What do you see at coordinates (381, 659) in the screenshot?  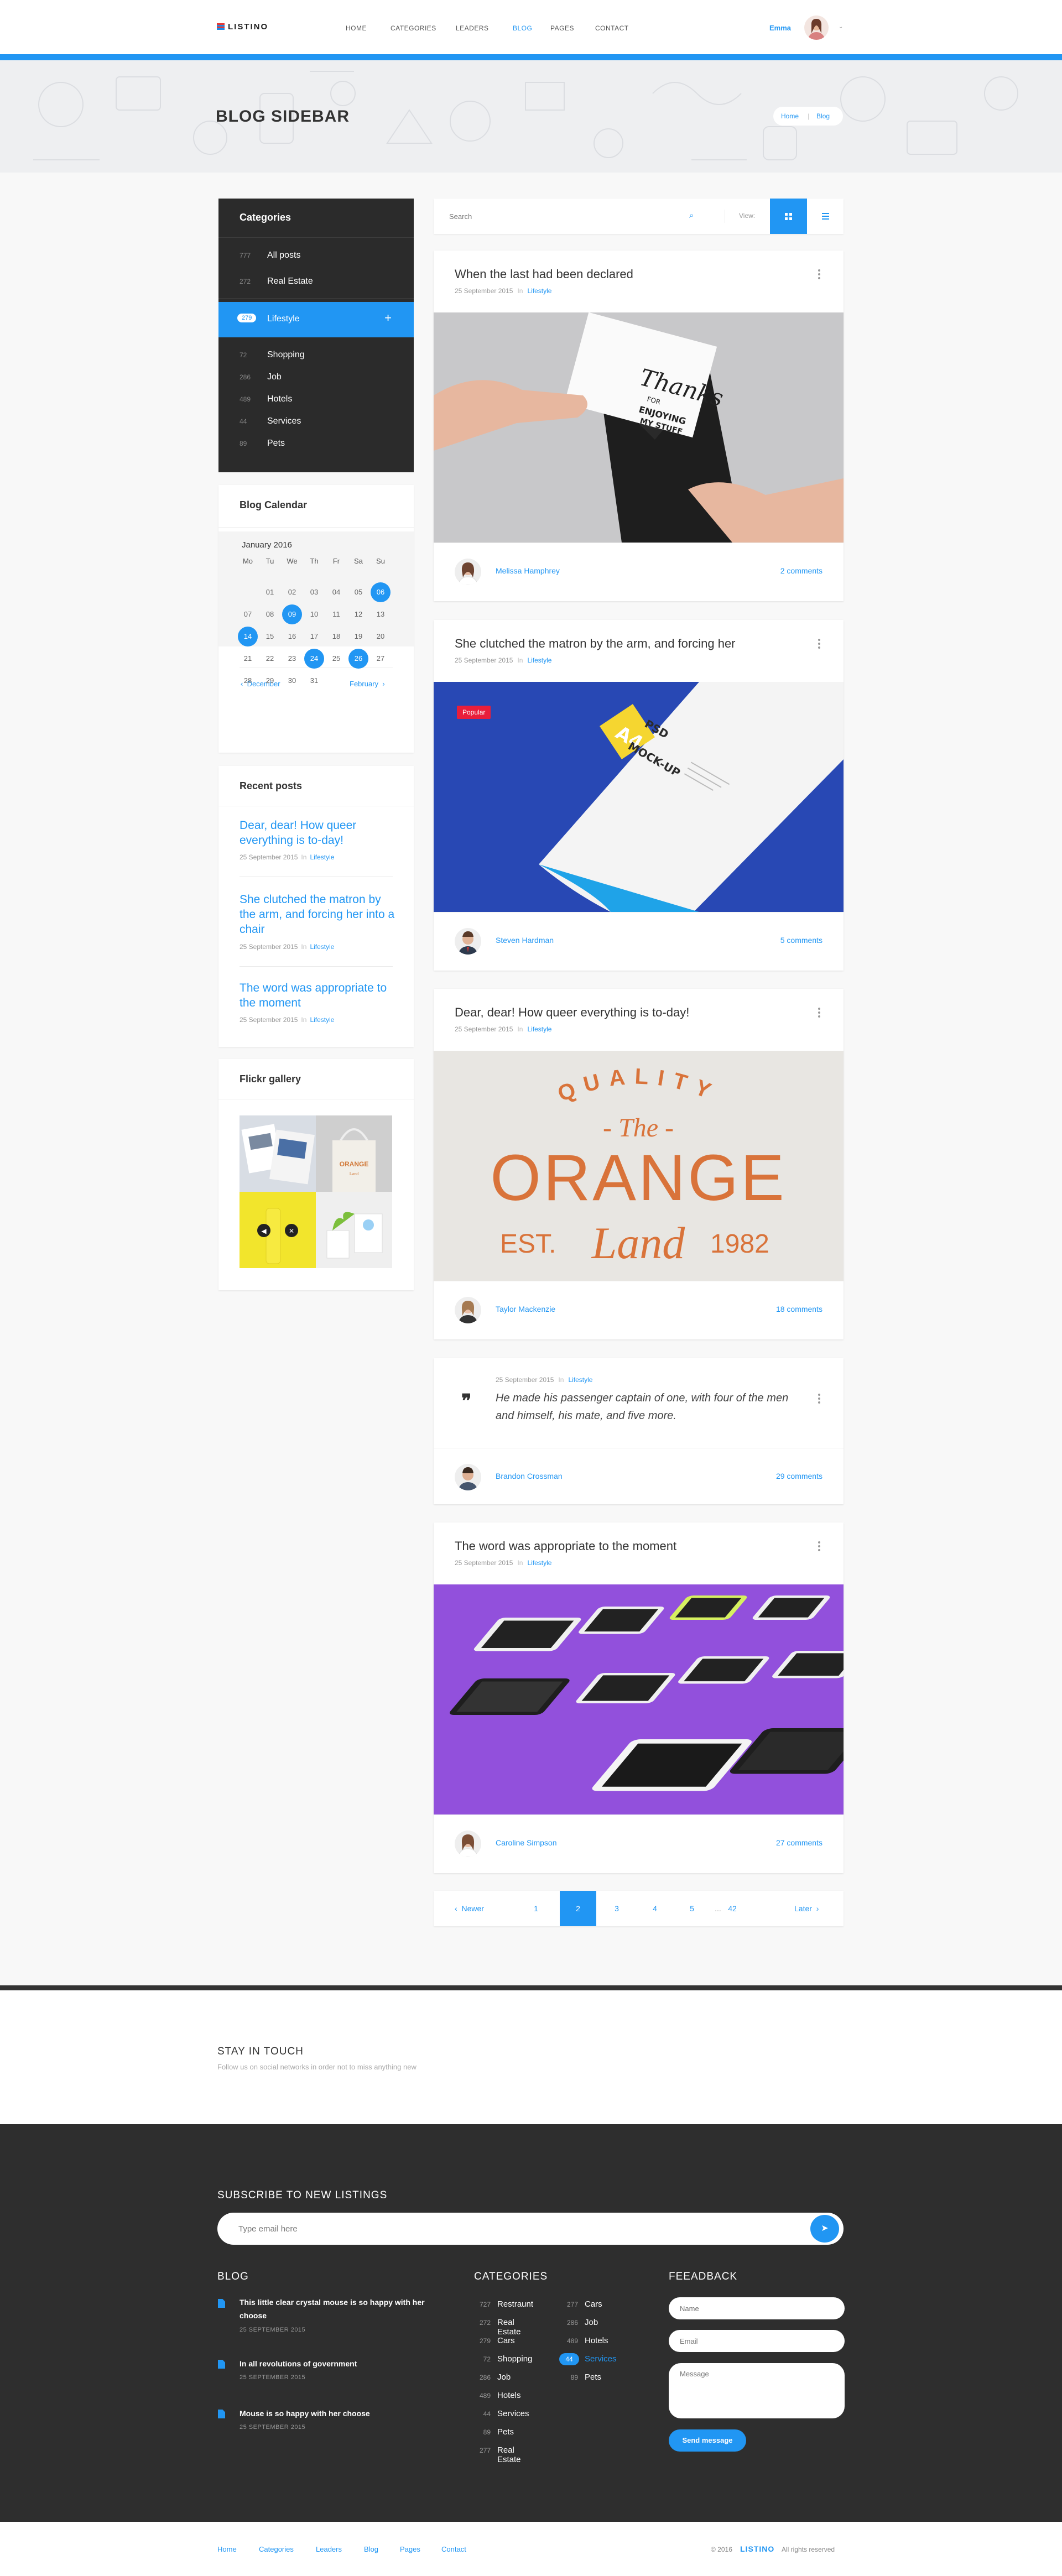 I see `calendar-day: 27` at bounding box center [381, 659].